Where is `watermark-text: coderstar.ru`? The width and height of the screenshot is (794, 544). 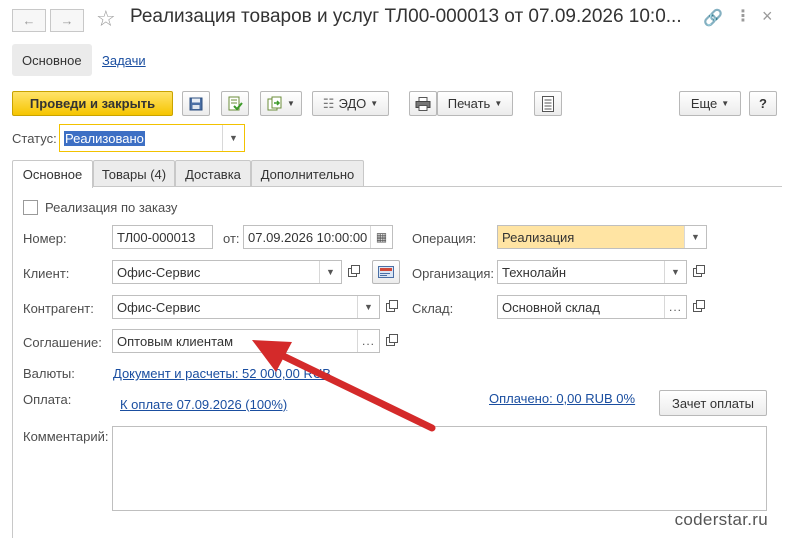 watermark-text: coderstar.ru is located at coordinates (721, 519).